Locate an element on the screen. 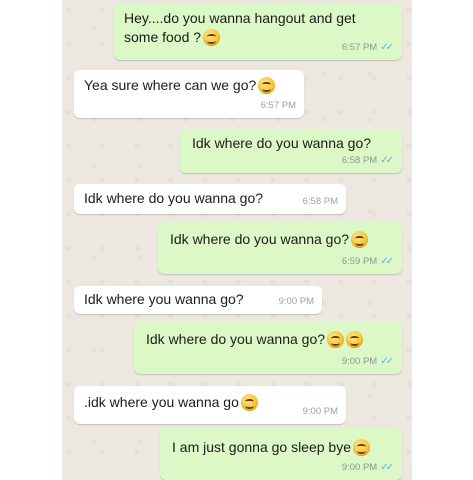  message-meta: 6:57 PM ✓✓ is located at coordinates (368, 47).